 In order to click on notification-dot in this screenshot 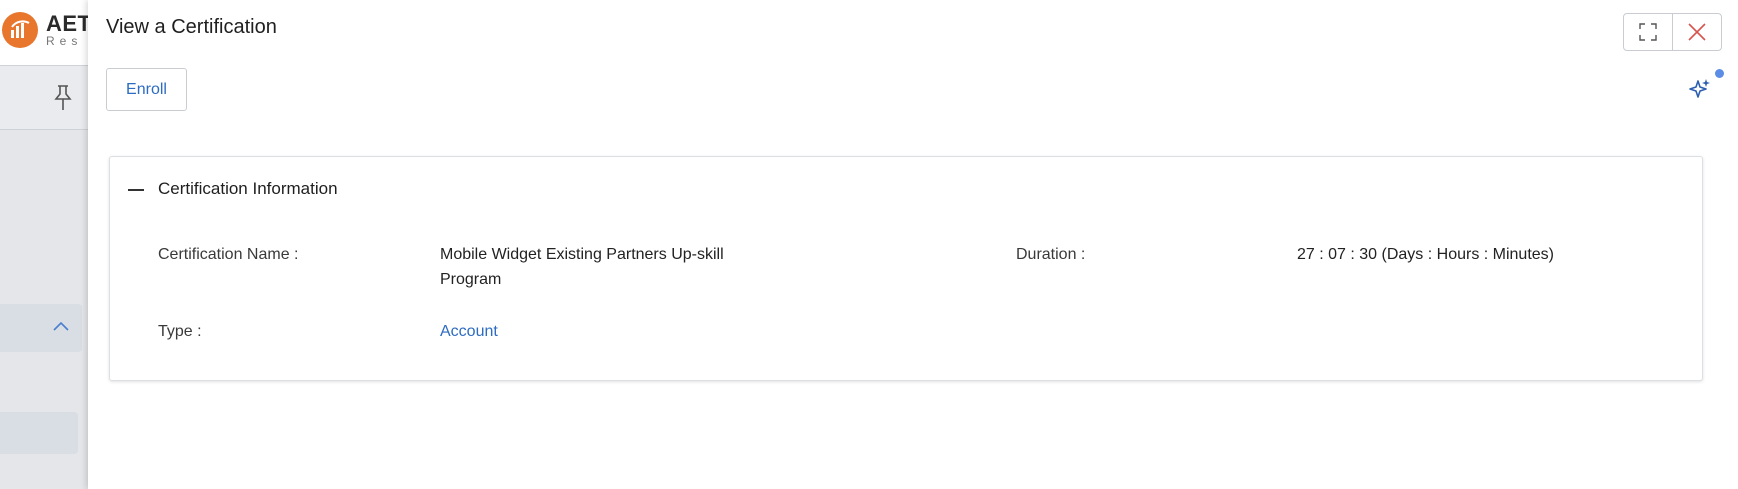, I will do `click(1719, 73)`.